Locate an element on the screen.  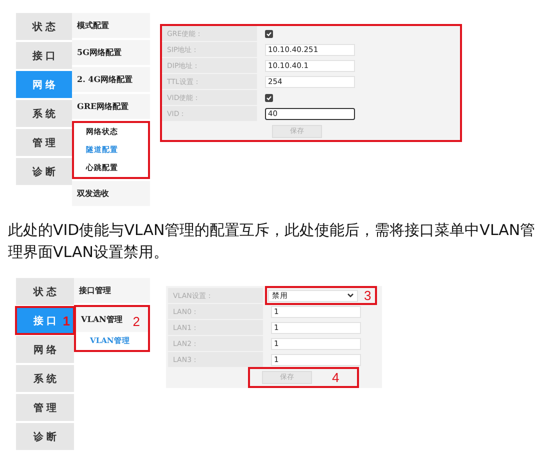
nav-item: 网 络 is located at coordinates (45, 349).